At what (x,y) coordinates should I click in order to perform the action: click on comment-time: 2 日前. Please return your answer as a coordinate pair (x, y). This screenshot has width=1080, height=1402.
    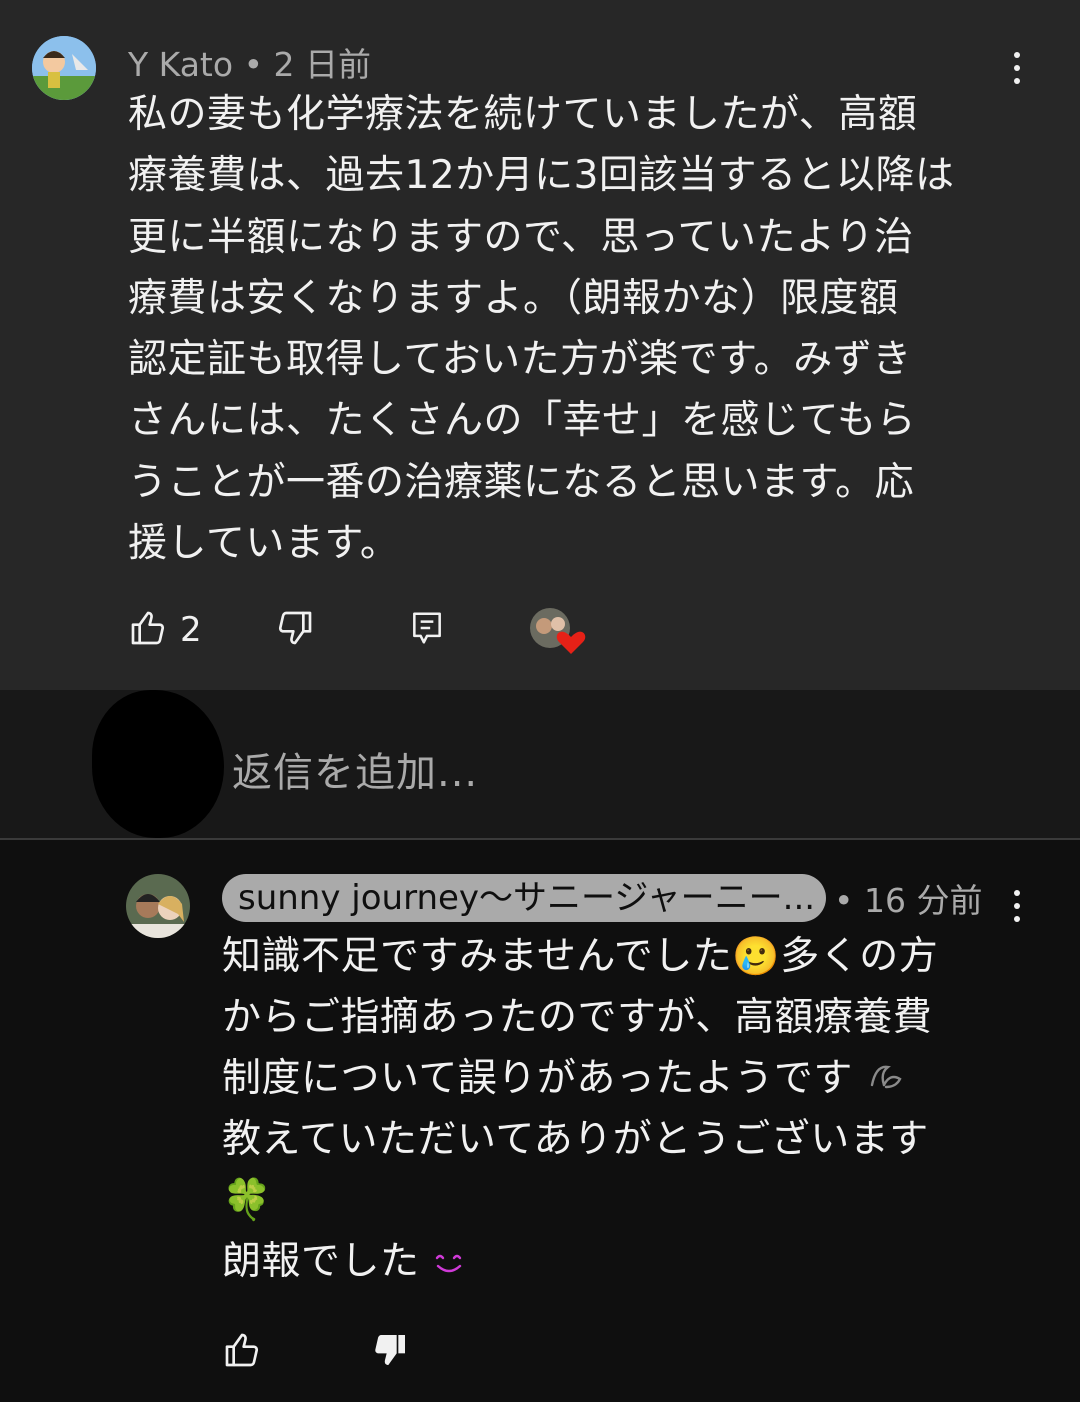
    Looking at the image, I should click on (322, 64).